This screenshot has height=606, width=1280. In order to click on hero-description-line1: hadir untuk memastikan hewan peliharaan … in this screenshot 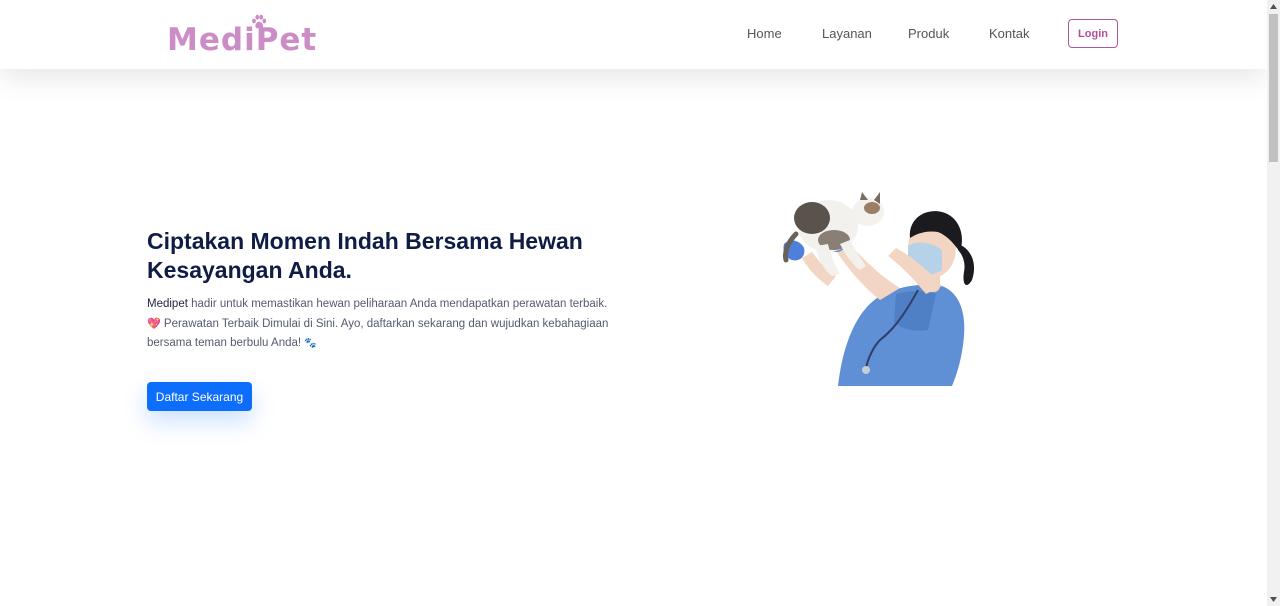, I will do `click(397, 304)`.